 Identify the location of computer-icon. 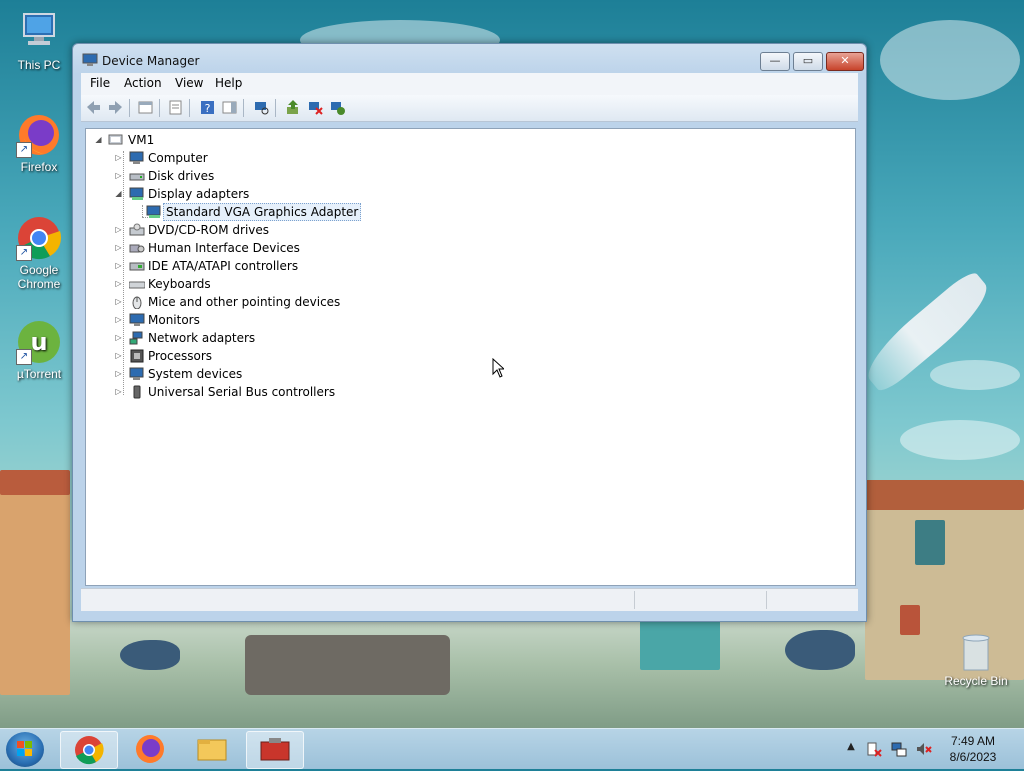
(39, 33).